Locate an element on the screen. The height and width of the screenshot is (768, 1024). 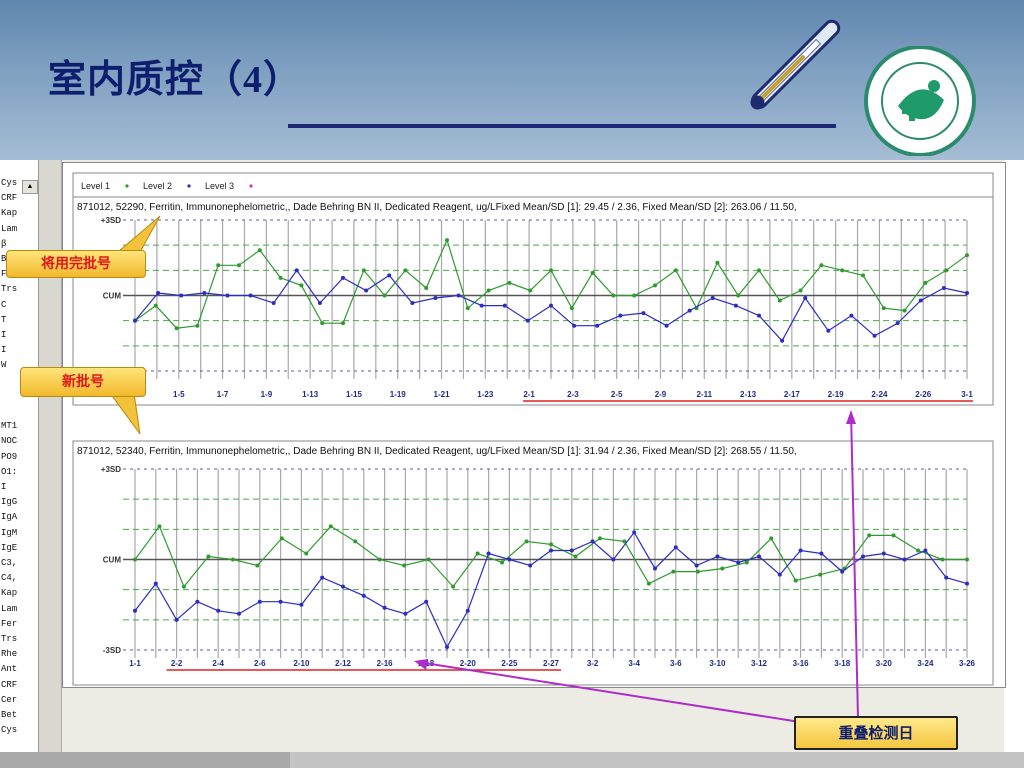
legend-marker is located at coordinates (127, 186).